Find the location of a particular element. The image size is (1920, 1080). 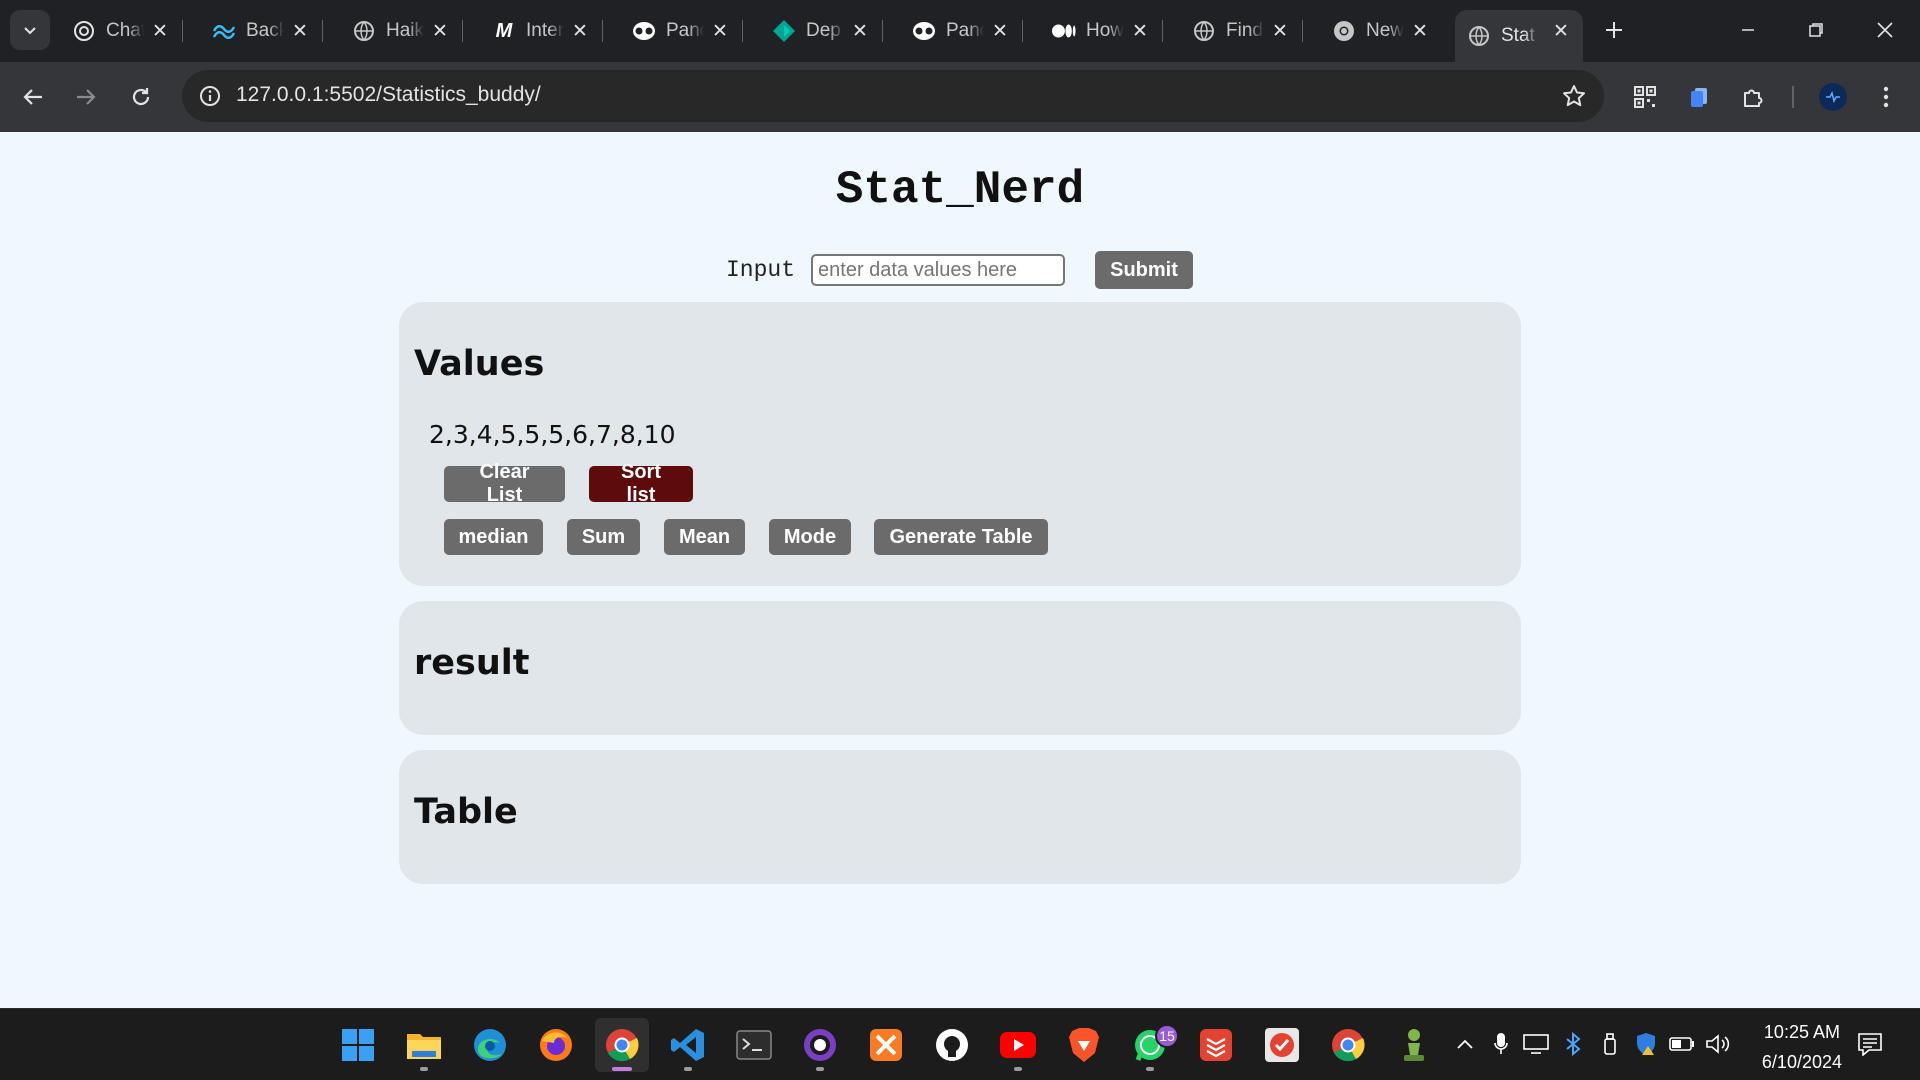

tab-inter: M Inter ✕ is located at coordinates (541, 31).